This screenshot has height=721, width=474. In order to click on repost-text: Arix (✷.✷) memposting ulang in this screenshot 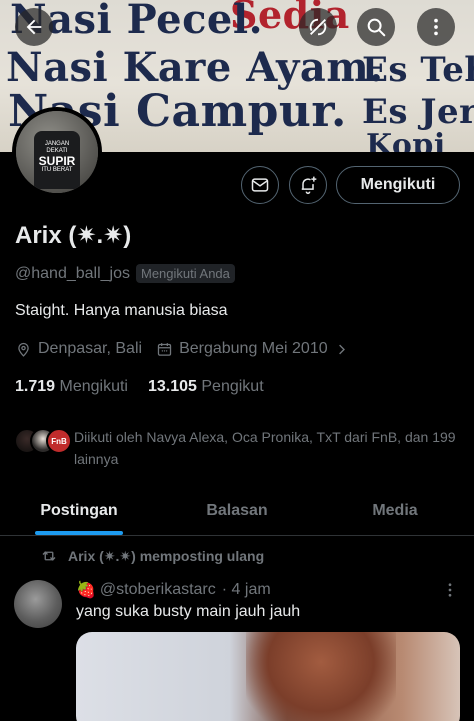, I will do `click(166, 555)`.